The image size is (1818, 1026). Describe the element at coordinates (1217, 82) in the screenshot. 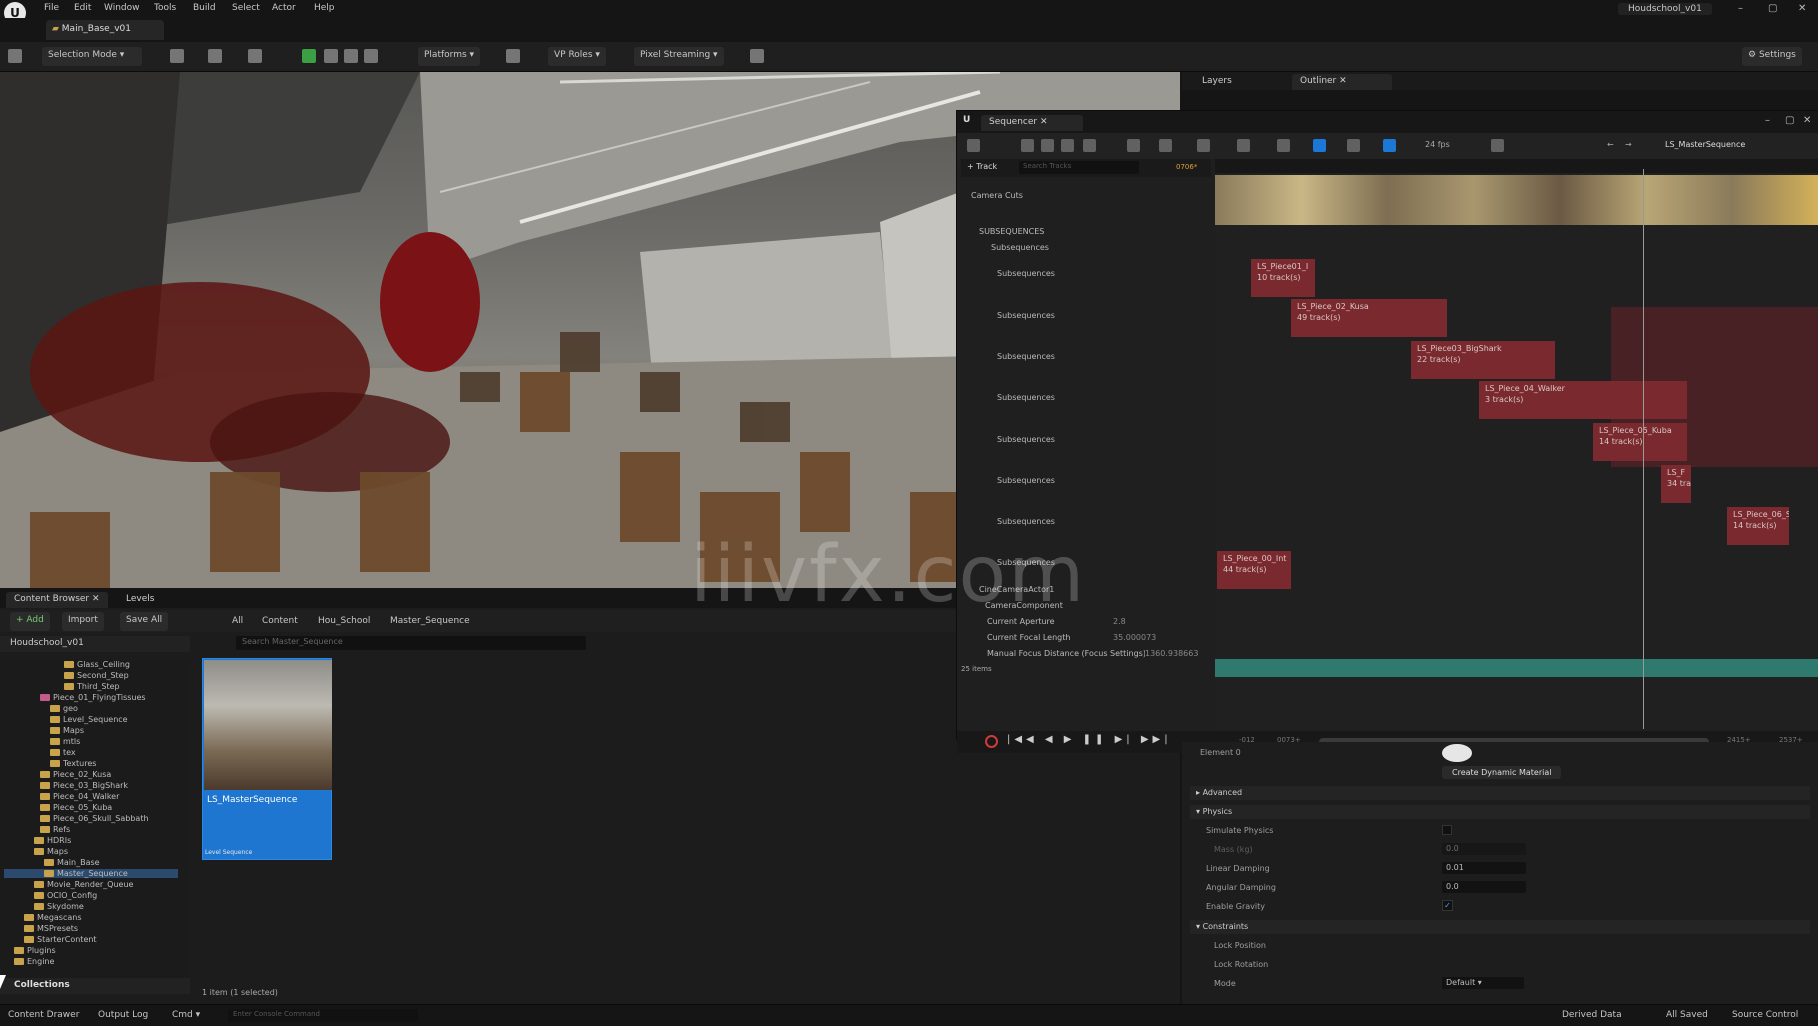

I see `tab-layers: Layers` at that location.